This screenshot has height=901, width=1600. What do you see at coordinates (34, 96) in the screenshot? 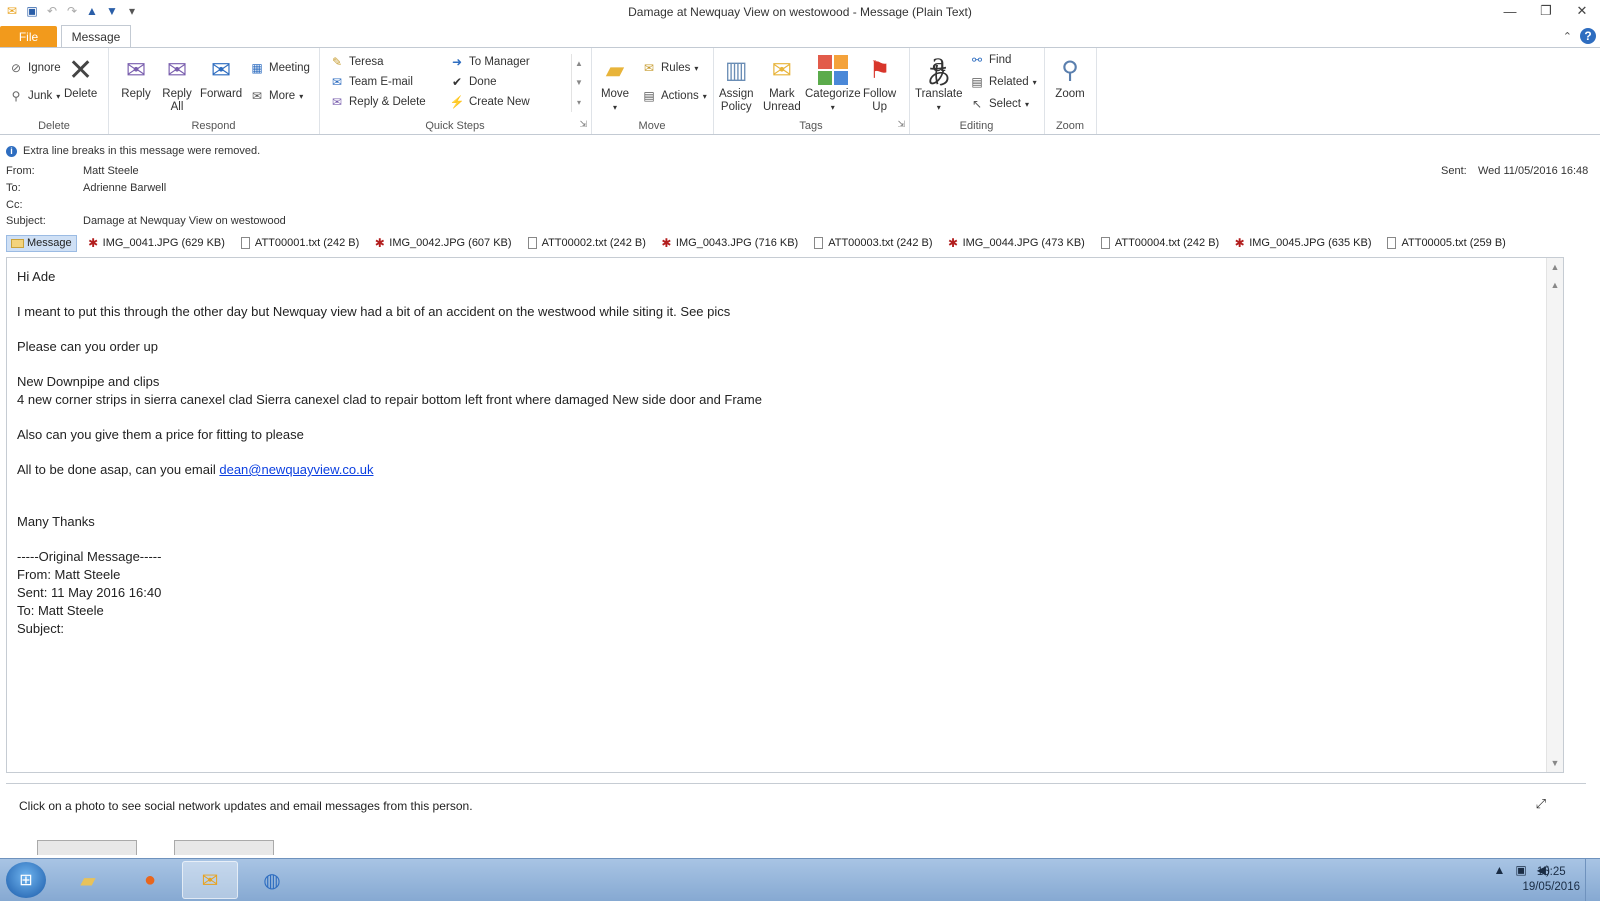
I see `junk-button: ⚲ Junk ▾` at bounding box center [34, 96].